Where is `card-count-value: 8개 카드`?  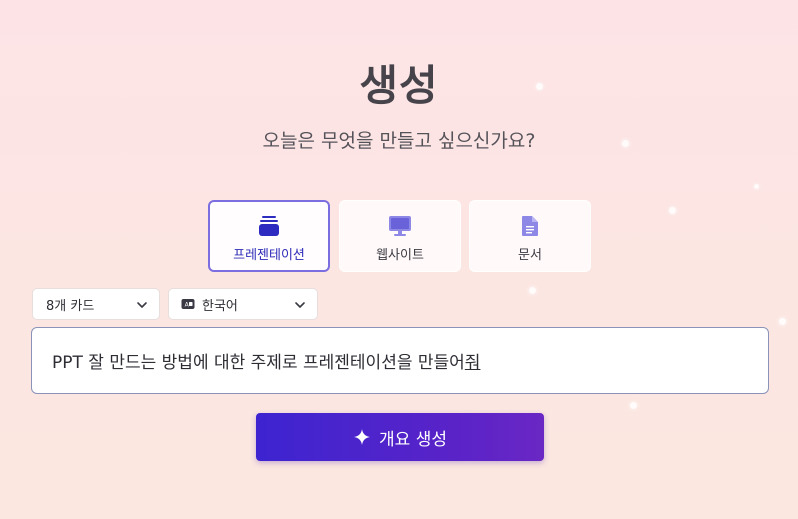
card-count-value: 8개 카드 is located at coordinates (70, 306).